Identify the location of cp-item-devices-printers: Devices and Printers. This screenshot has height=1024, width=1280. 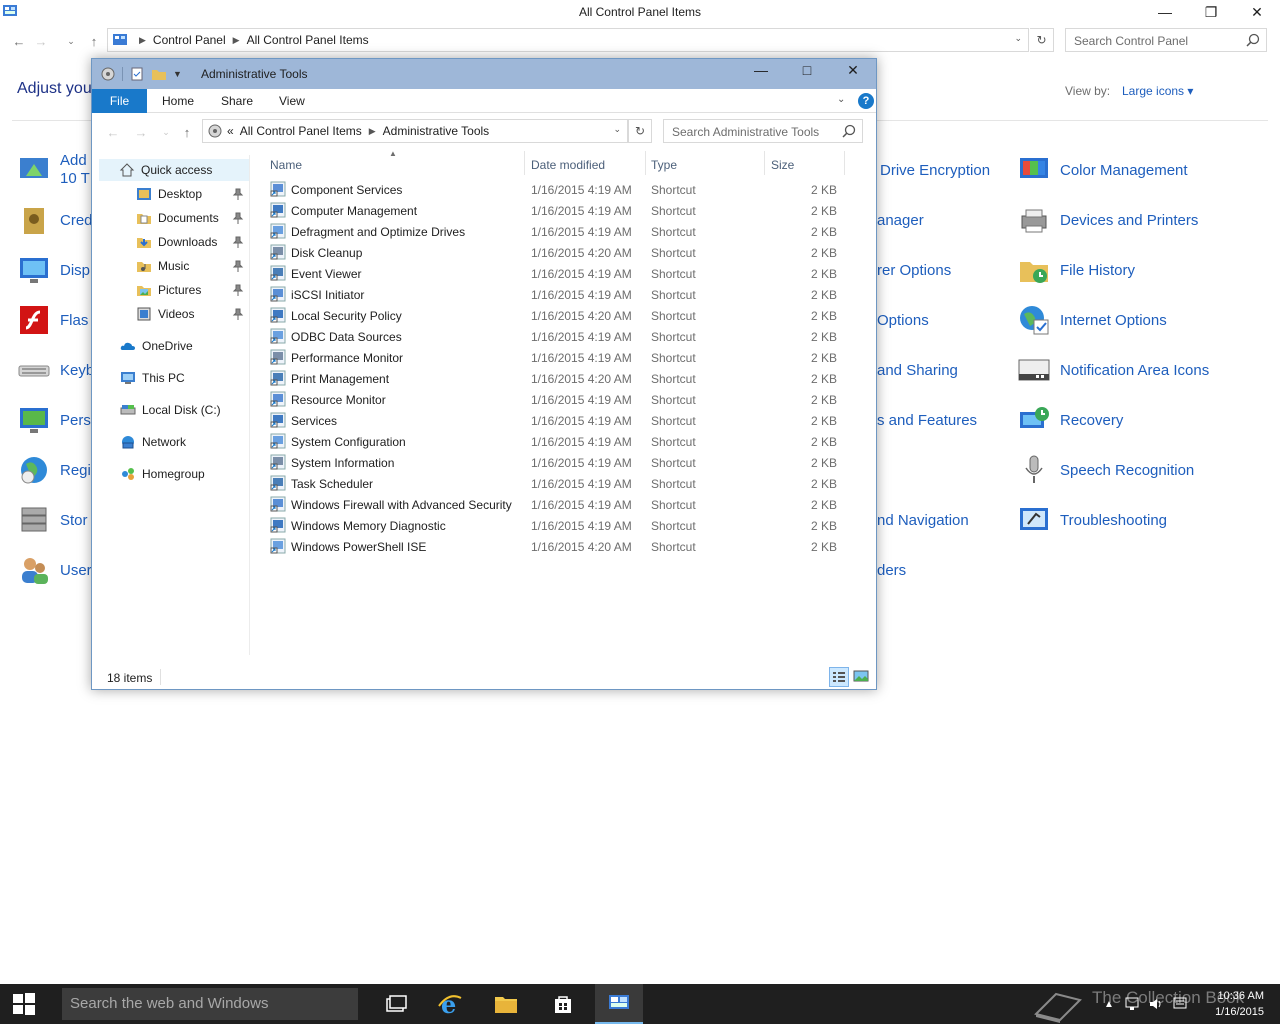
(1107, 220).